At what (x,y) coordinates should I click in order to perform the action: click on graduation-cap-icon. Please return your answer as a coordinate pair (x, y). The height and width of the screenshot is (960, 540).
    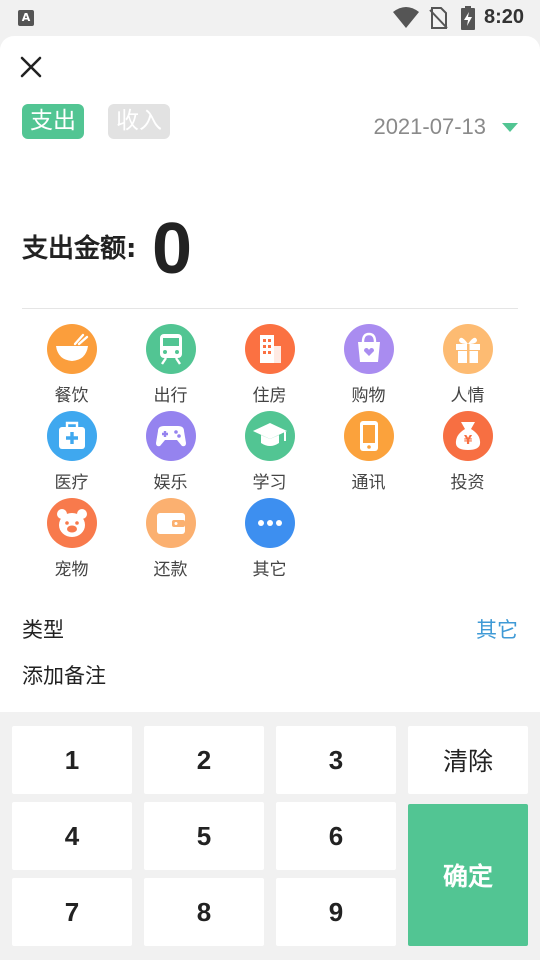
    Looking at the image, I should click on (269, 436).